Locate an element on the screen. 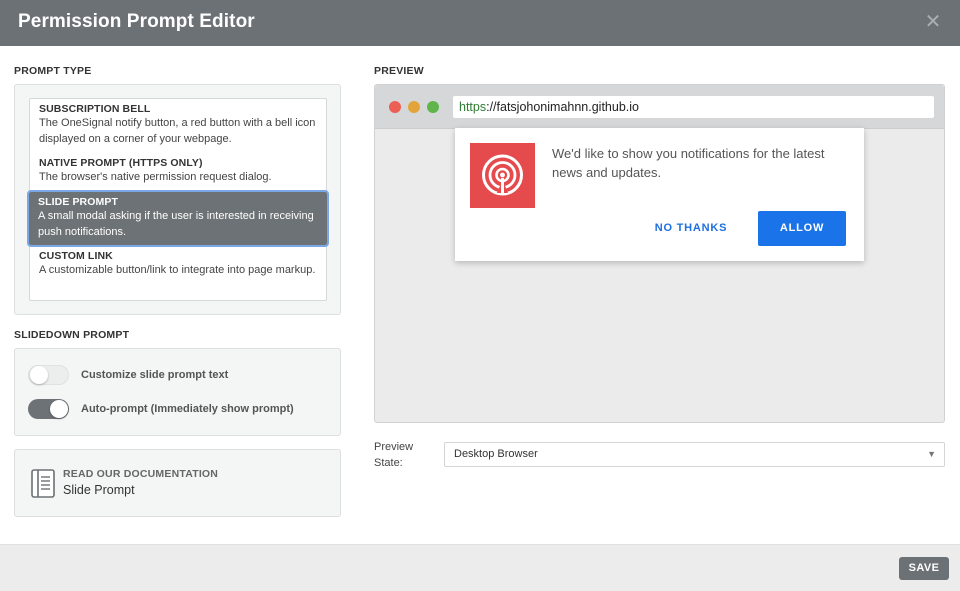 This screenshot has width=960, height=591. maximize-window-dot is located at coordinates (433, 107).